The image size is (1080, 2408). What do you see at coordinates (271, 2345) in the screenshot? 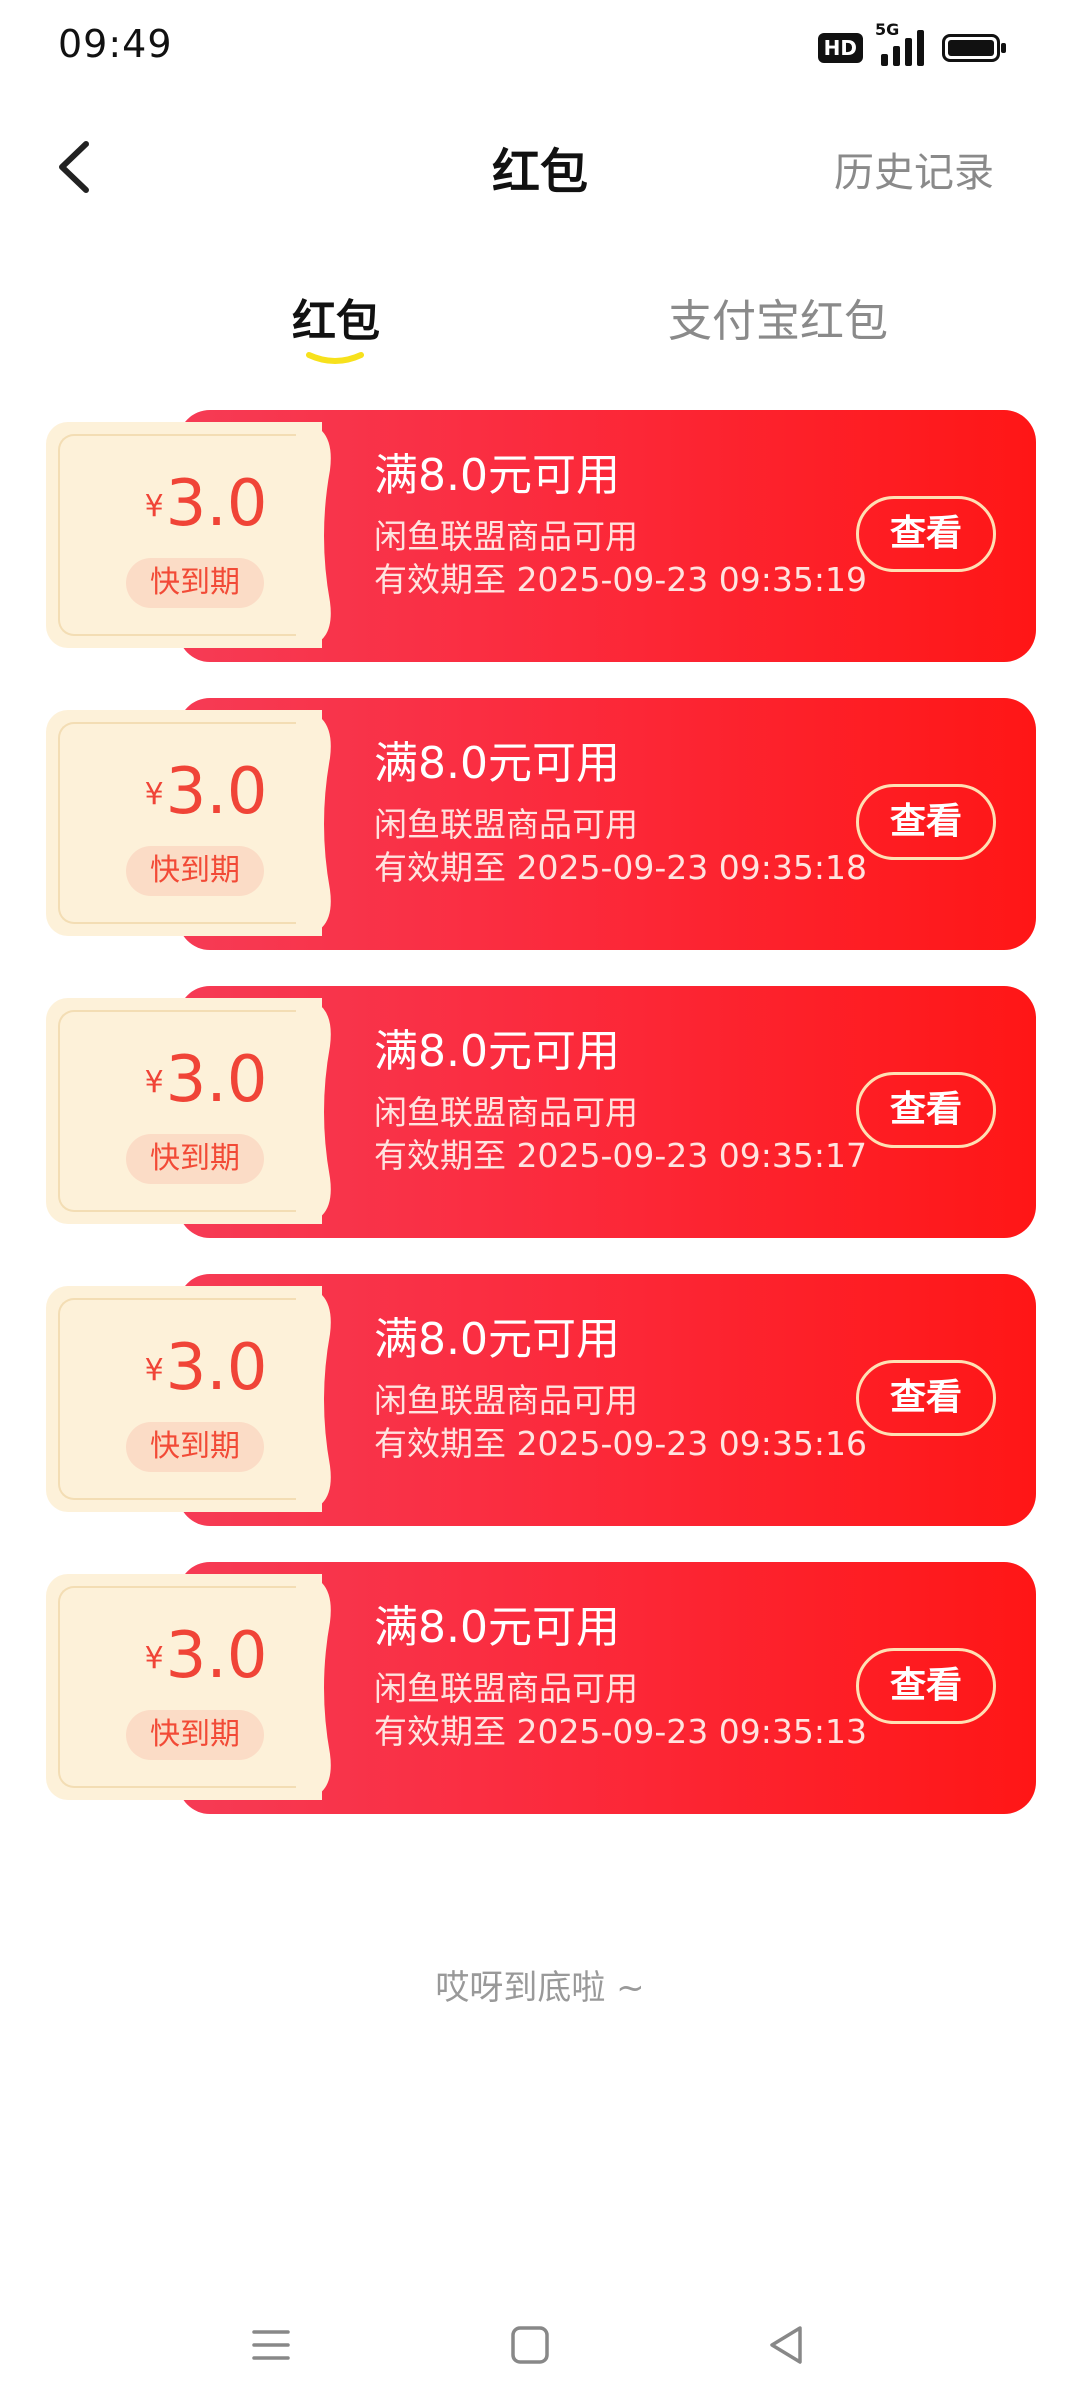
I see `menu-icon` at bounding box center [271, 2345].